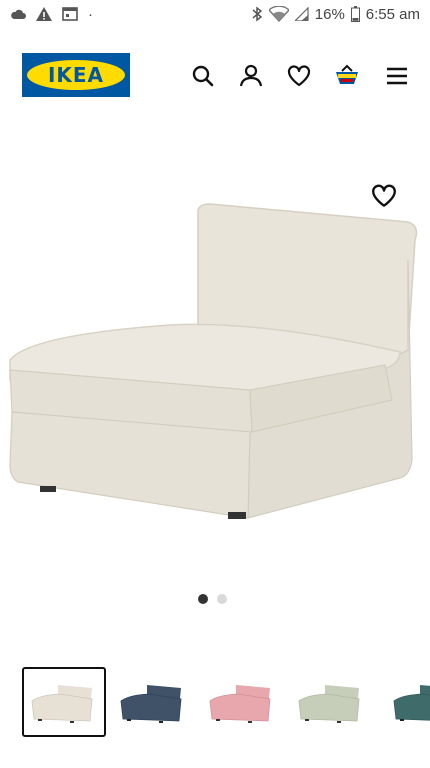 Image resolution: width=430 pixels, height=768 pixels. What do you see at coordinates (215, 14) in the screenshot?
I see `status-bar: · 16% 6:55 am` at bounding box center [215, 14].